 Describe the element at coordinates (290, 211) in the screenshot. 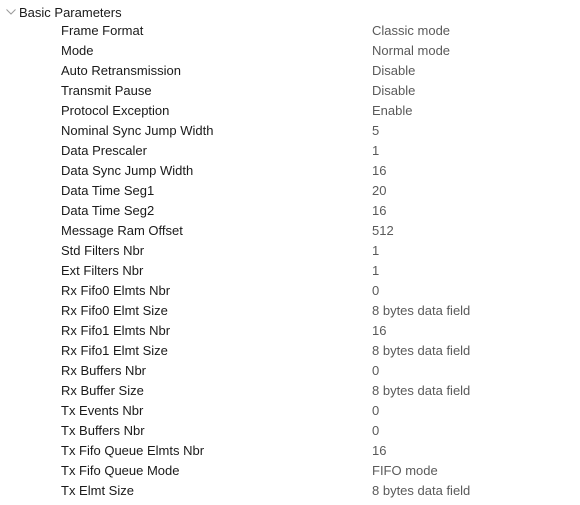

I see `parameter-row: Data Time Seg2 16` at that location.